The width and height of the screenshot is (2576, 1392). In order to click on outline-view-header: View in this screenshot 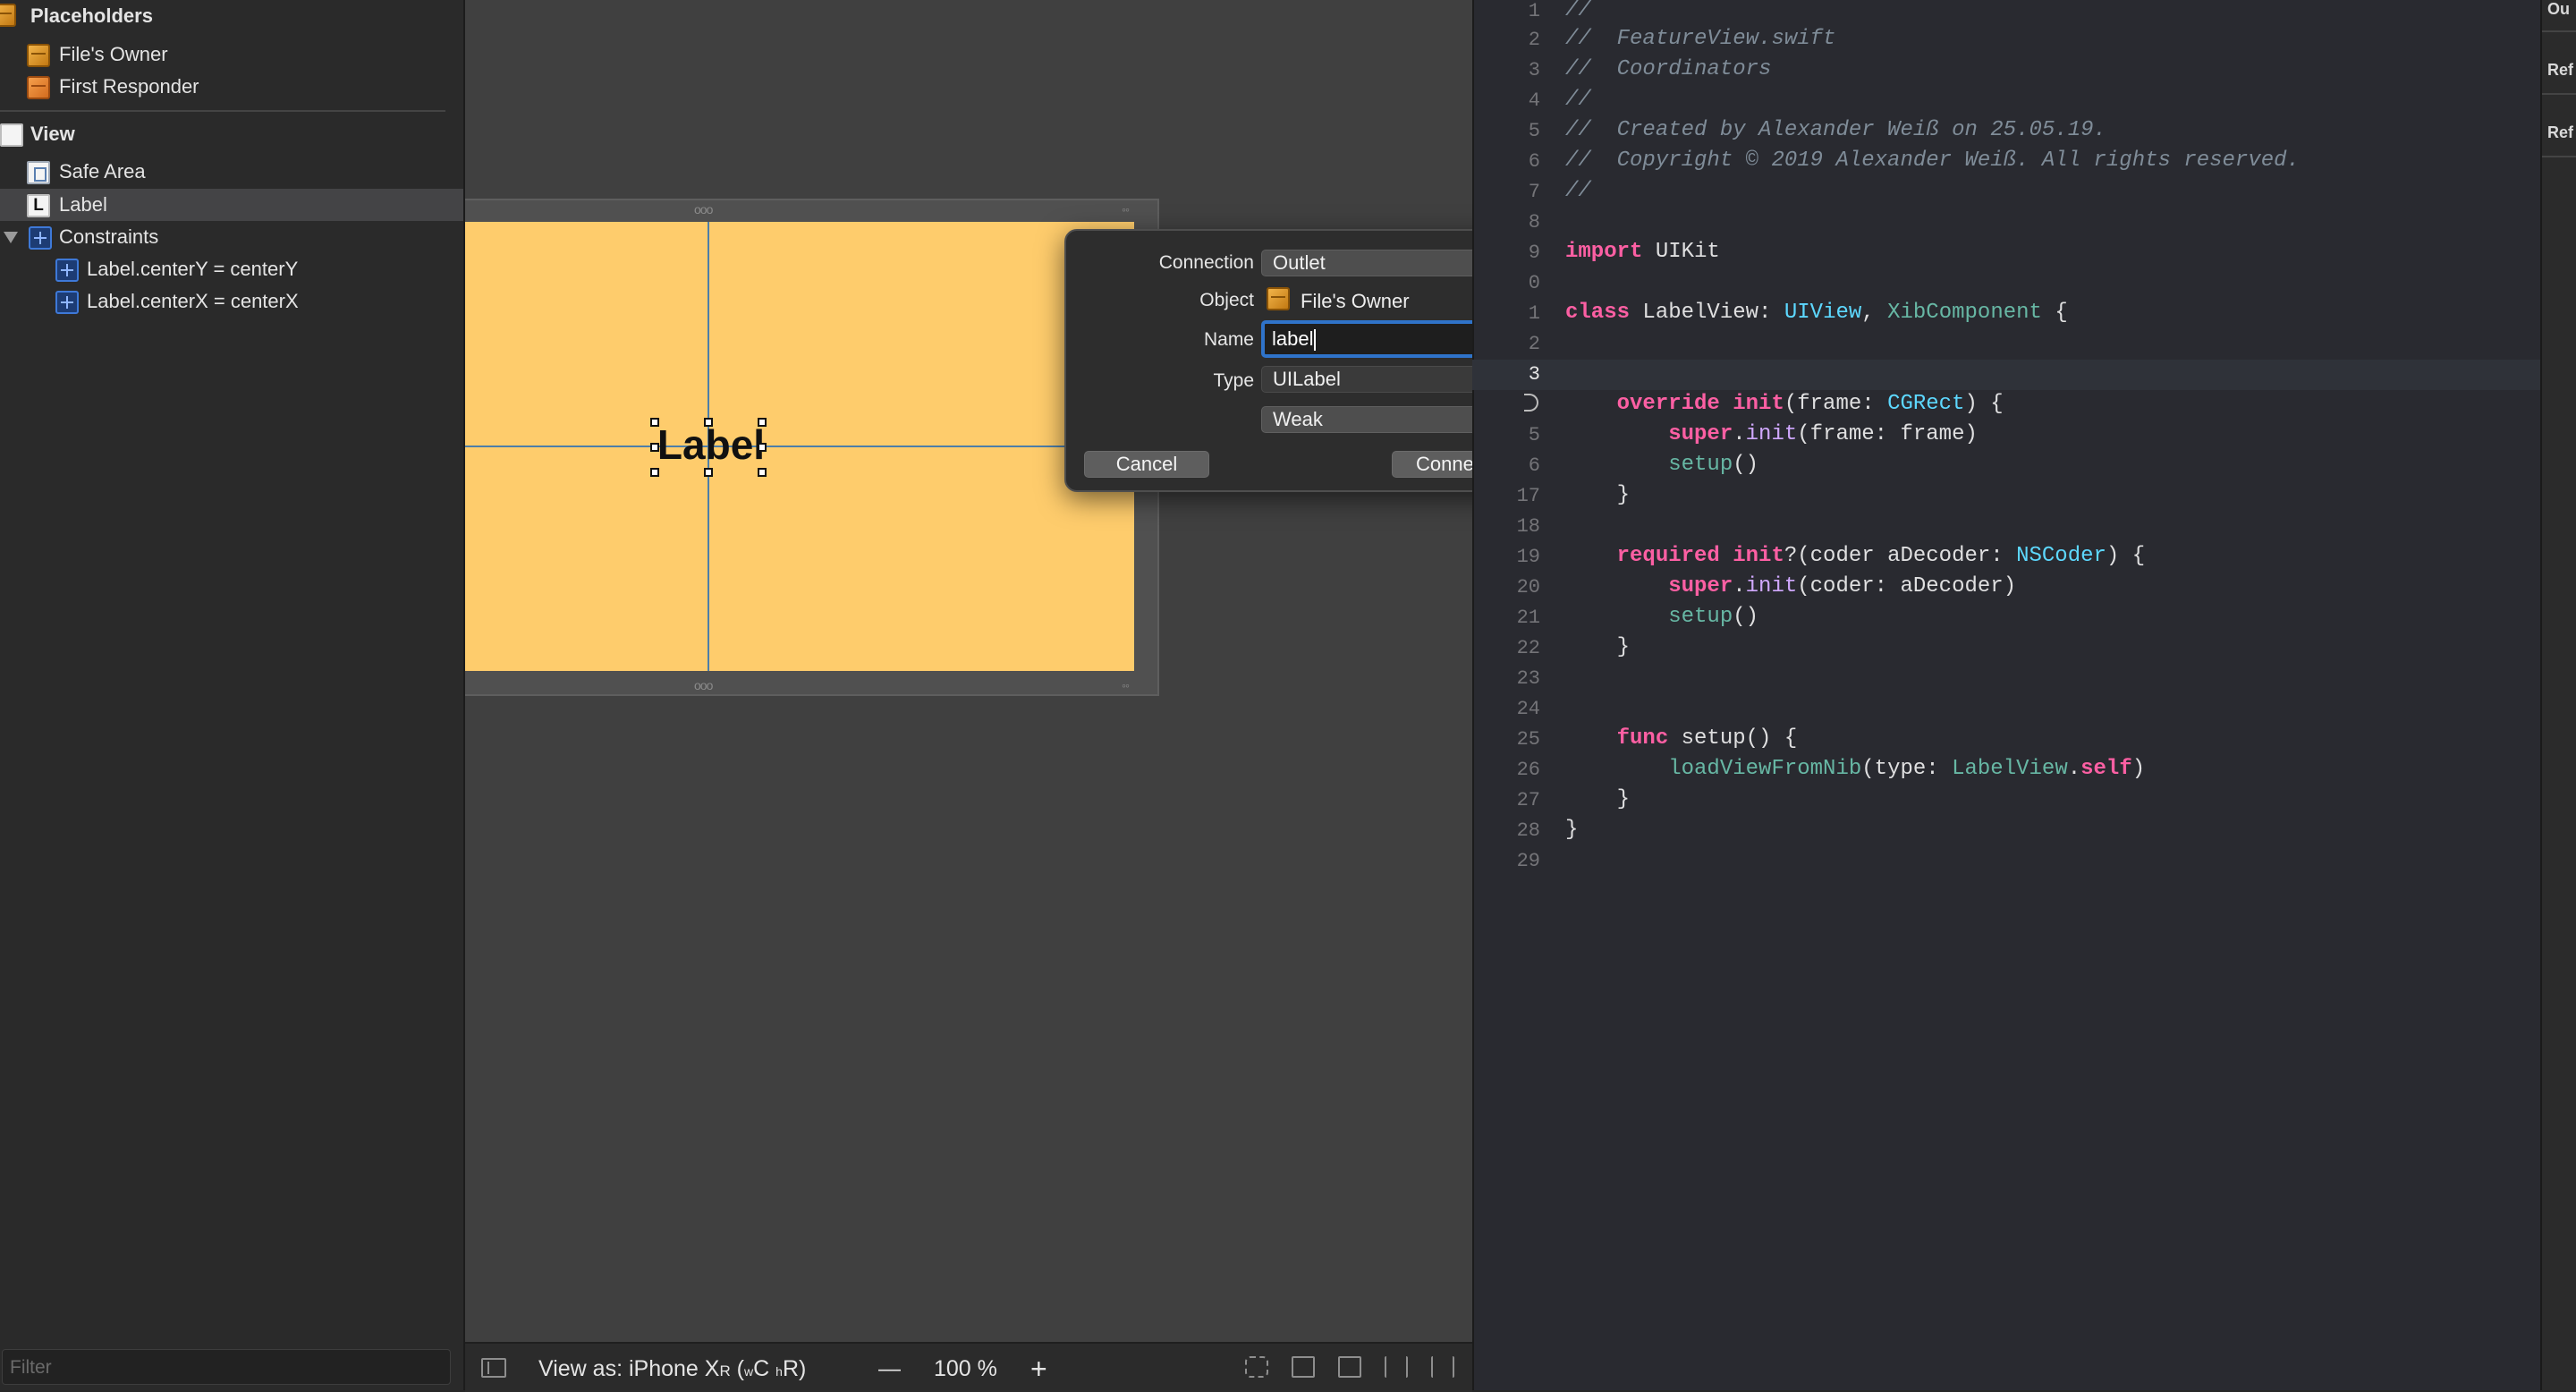, I will do `click(231, 134)`.